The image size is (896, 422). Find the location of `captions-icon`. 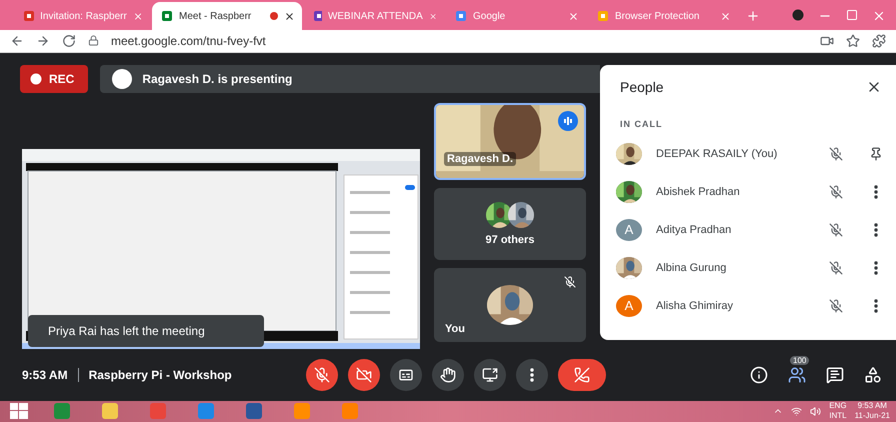

captions-icon is located at coordinates (406, 374).